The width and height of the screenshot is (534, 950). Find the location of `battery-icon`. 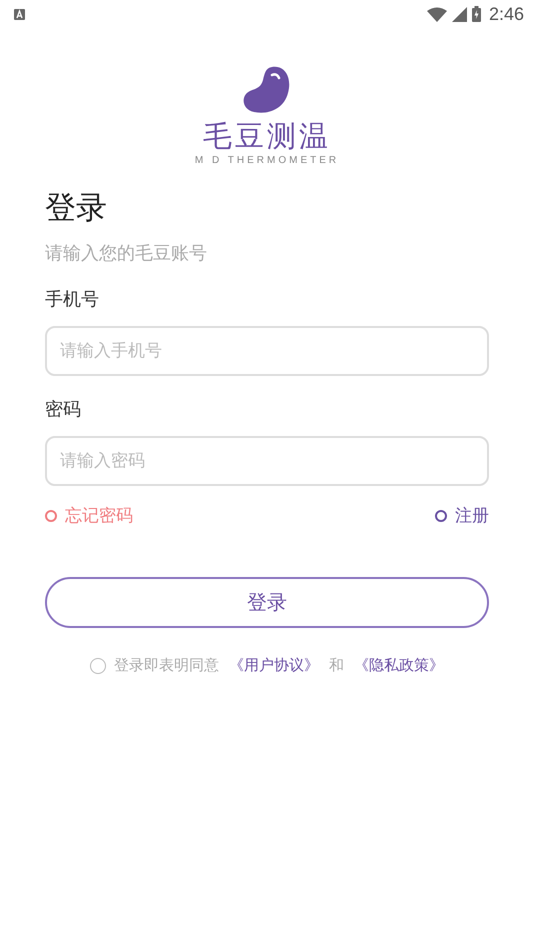

battery-icon is located at coordinates (476, 14).